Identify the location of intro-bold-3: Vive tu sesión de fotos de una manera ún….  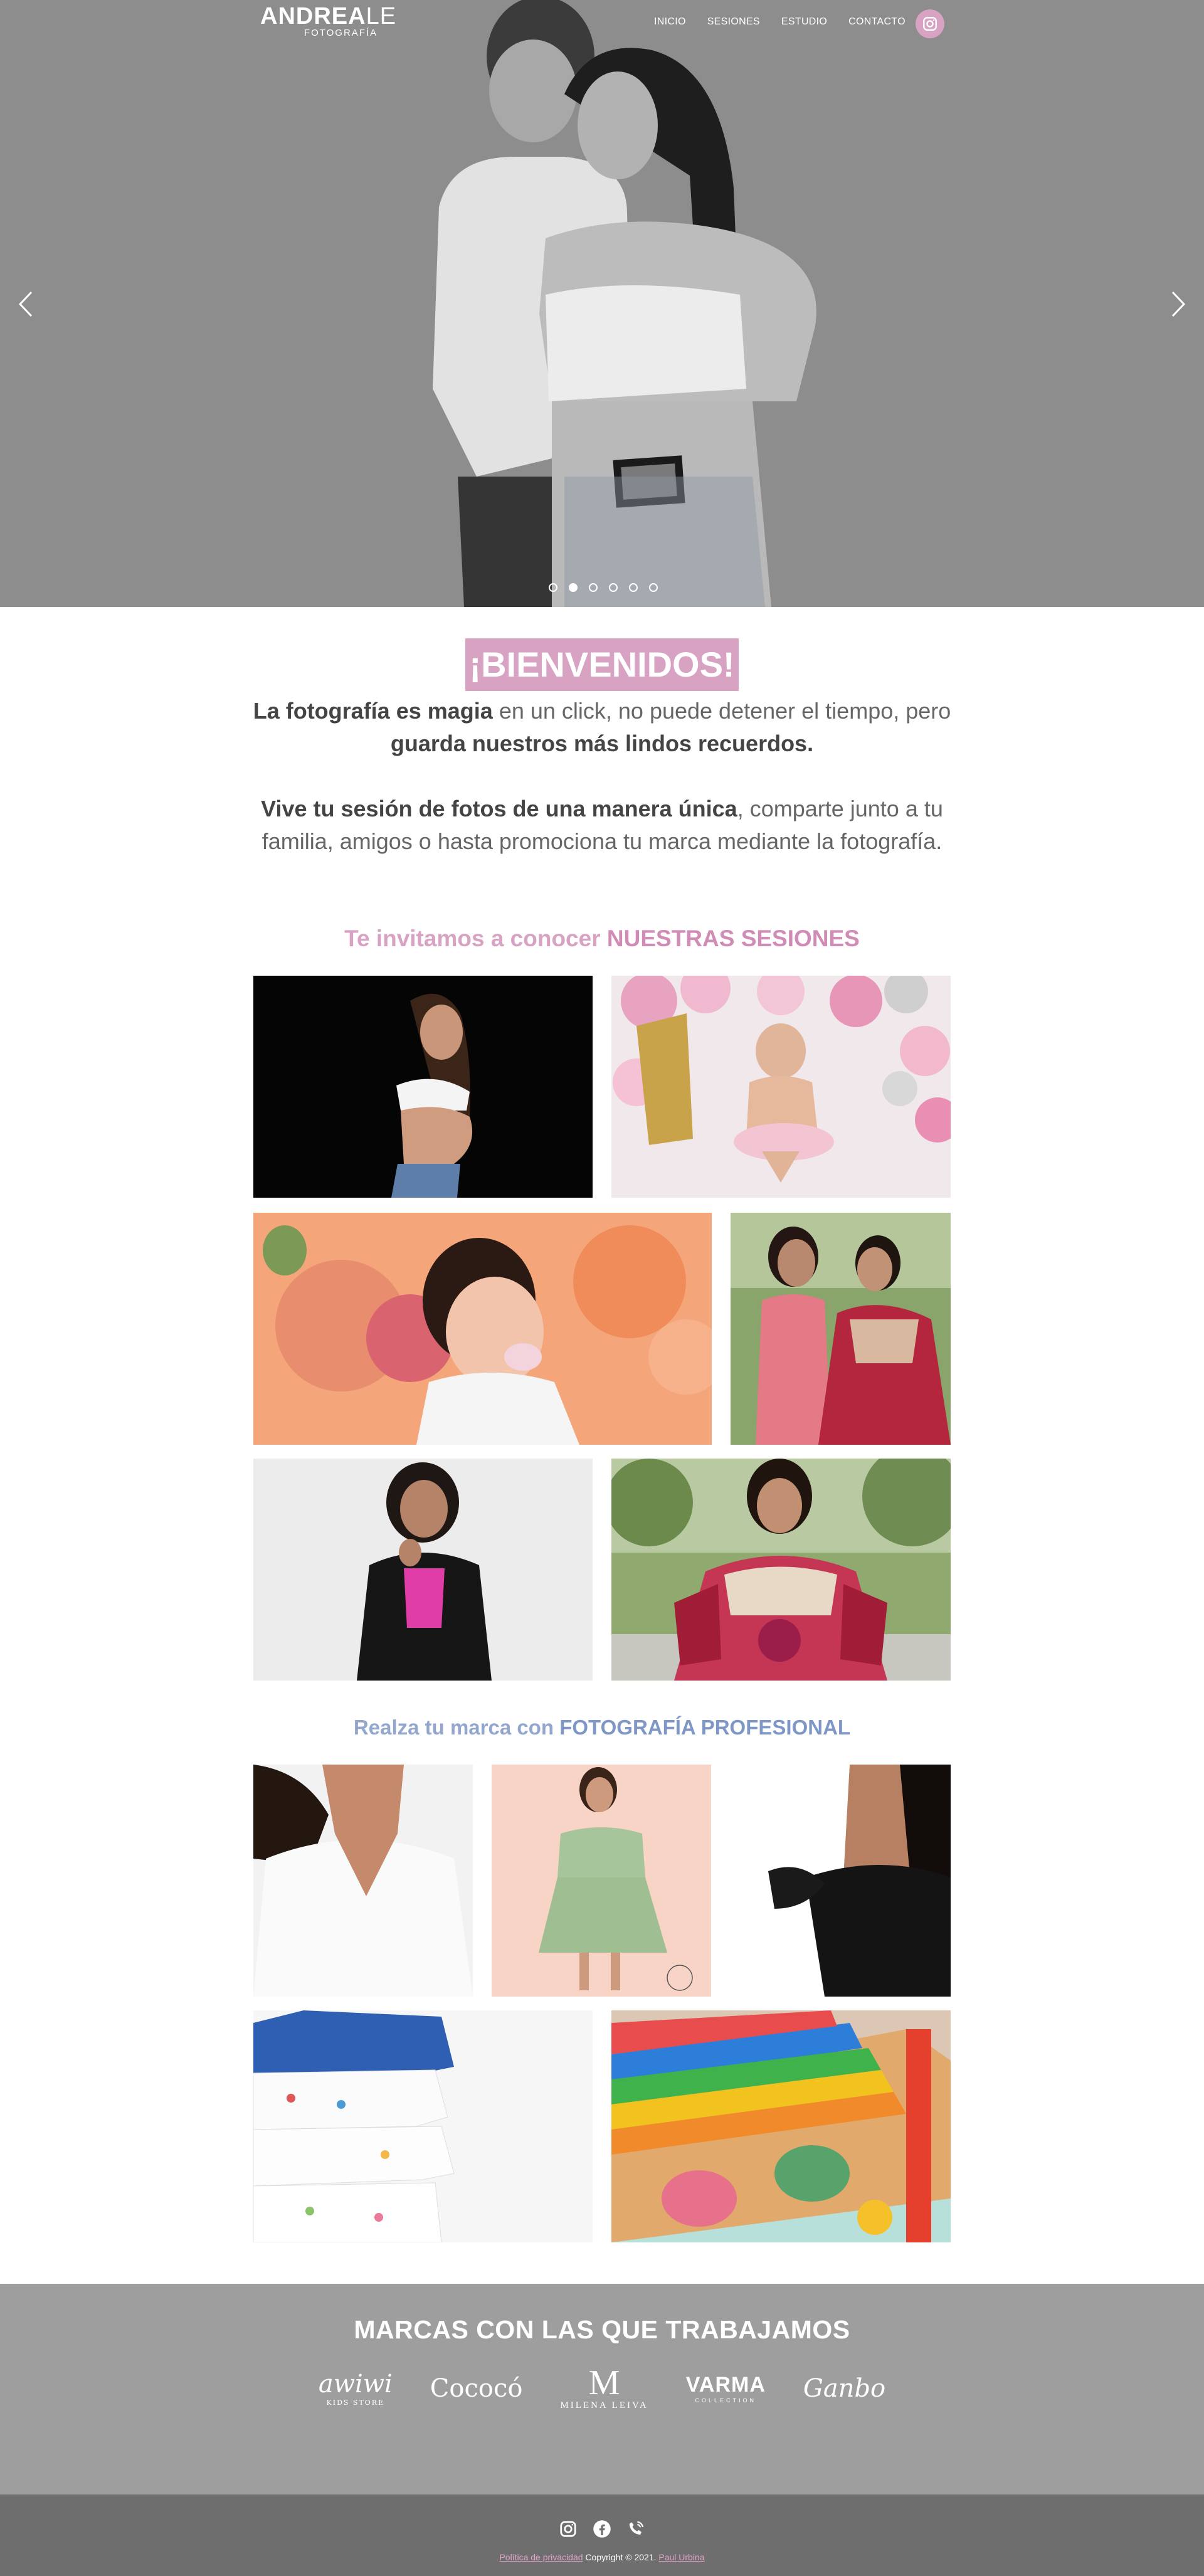
(499, 808).